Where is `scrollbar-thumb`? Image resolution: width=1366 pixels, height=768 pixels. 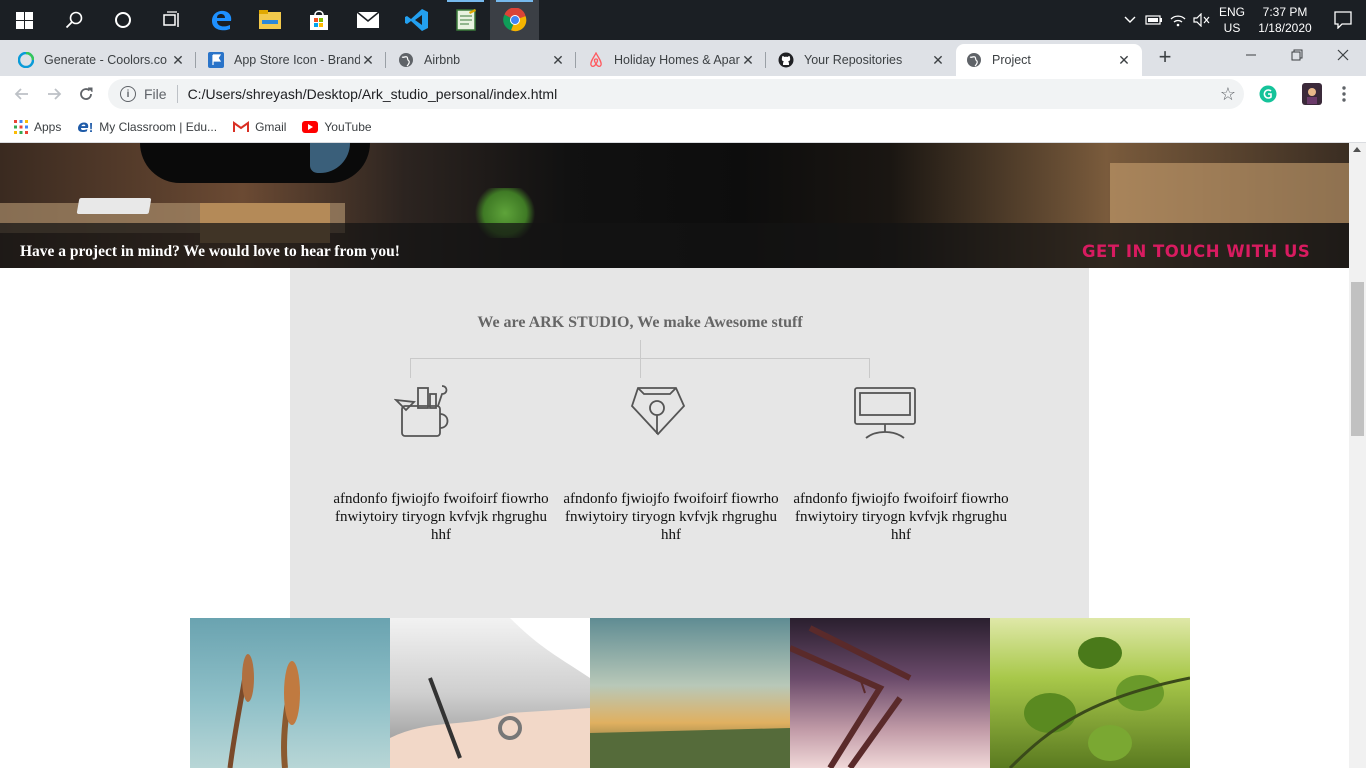
scrollbar-thumb is located at coordinates (1357, 359).